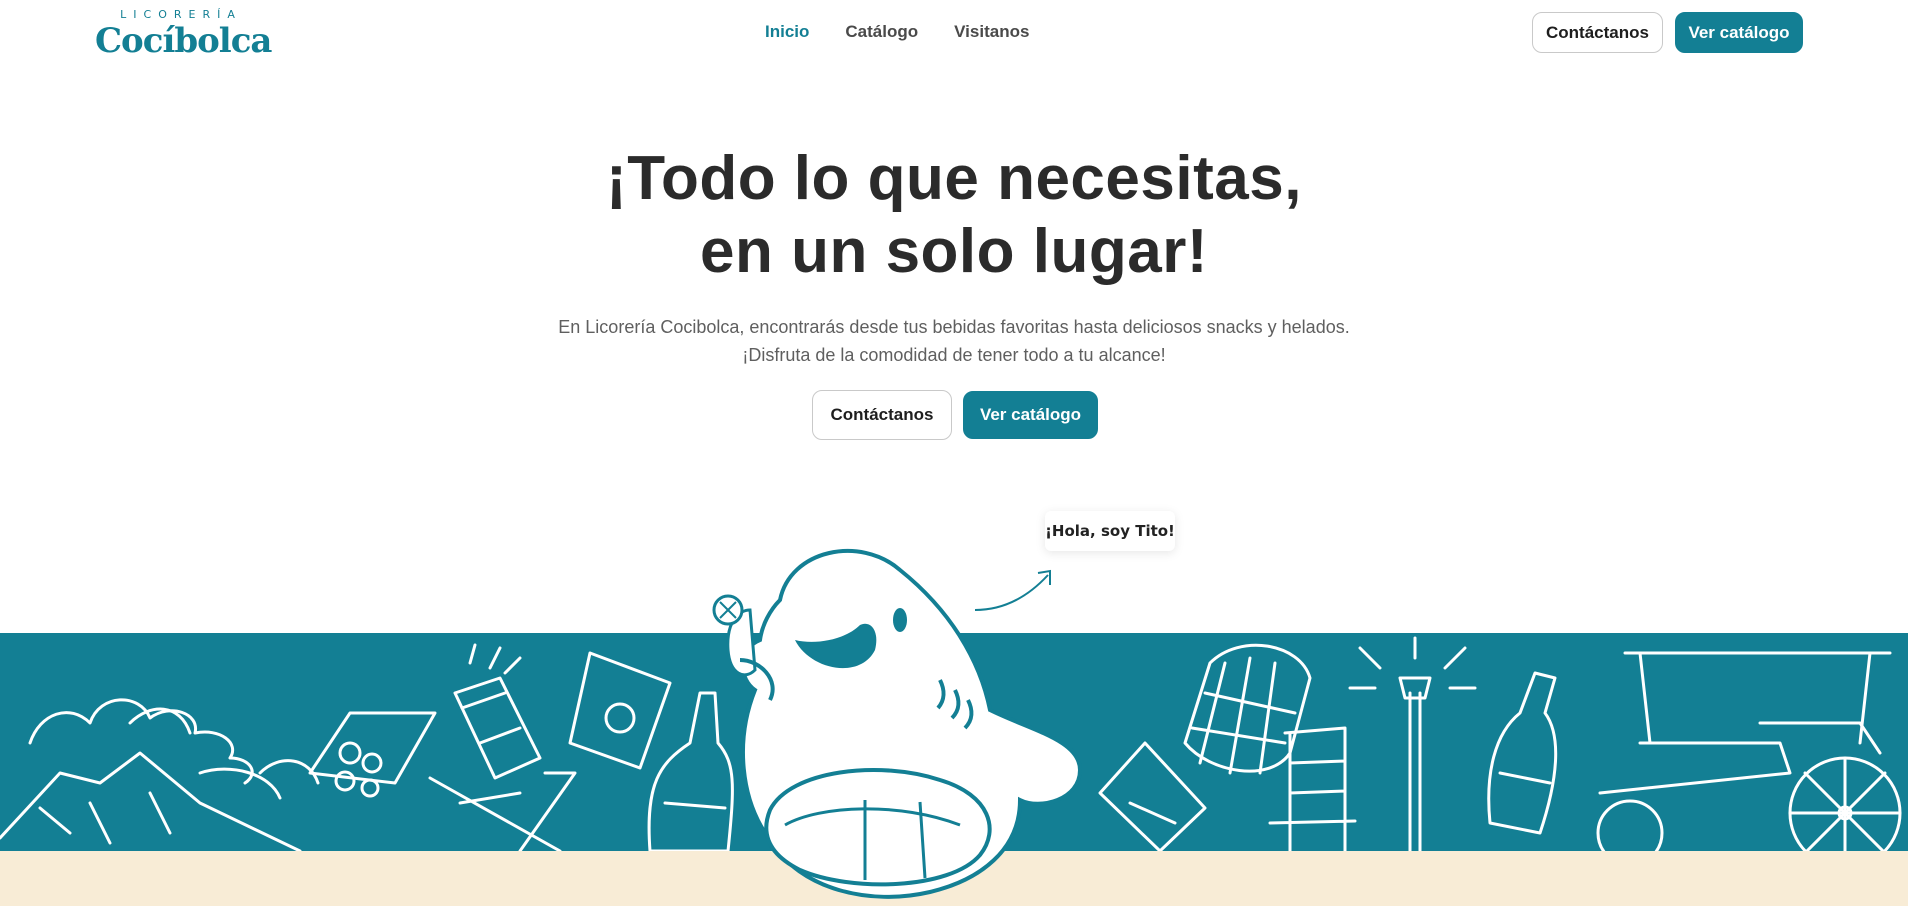 The width and height of the screenshot is (1908, 906). What do you see at coordinates (1110, 531) in the screenshot?
I see `mascot-speech-bubble: ¡Hola, soy Tito!` at bounding box center [1110, 531].